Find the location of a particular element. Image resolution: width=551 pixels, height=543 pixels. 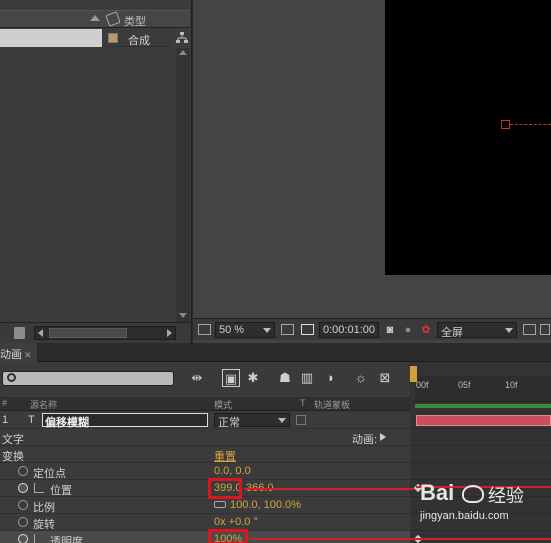

channel-rgb-icon: ✿ is located at coordinates (426, 330).